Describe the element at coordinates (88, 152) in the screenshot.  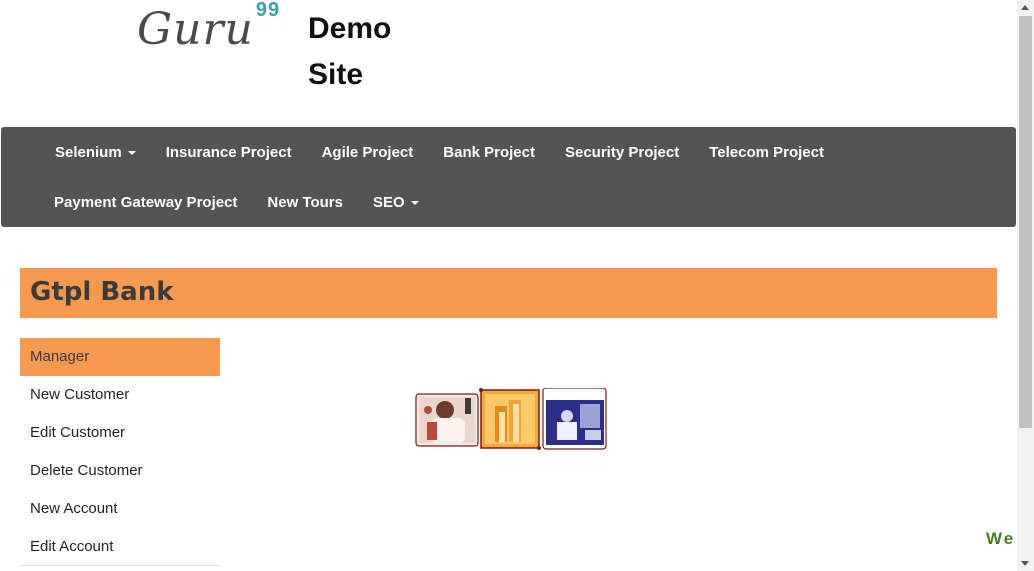
I see `nav-selenium-label: Selenium` at that location.